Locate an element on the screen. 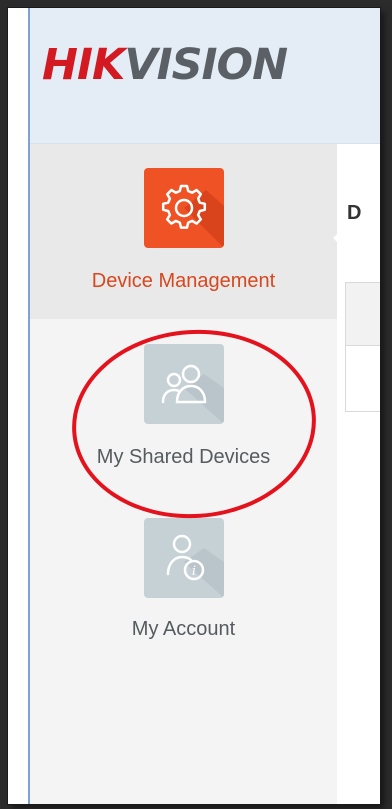 Image resolution: width=392 pixels, height=809 pixels. gear-icon is located at coordinates (184, 208).